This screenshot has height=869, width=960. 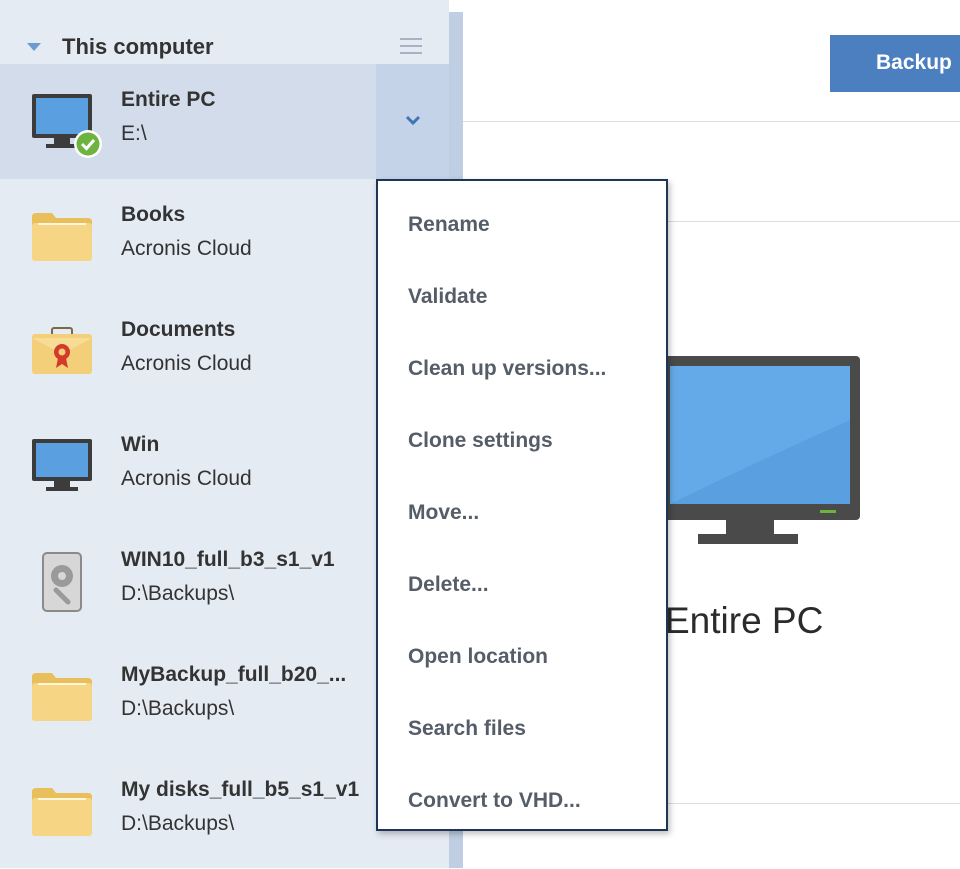 I want to click on item-name: My disks_full_b5_s1_v1, so click(x=240, y=789).